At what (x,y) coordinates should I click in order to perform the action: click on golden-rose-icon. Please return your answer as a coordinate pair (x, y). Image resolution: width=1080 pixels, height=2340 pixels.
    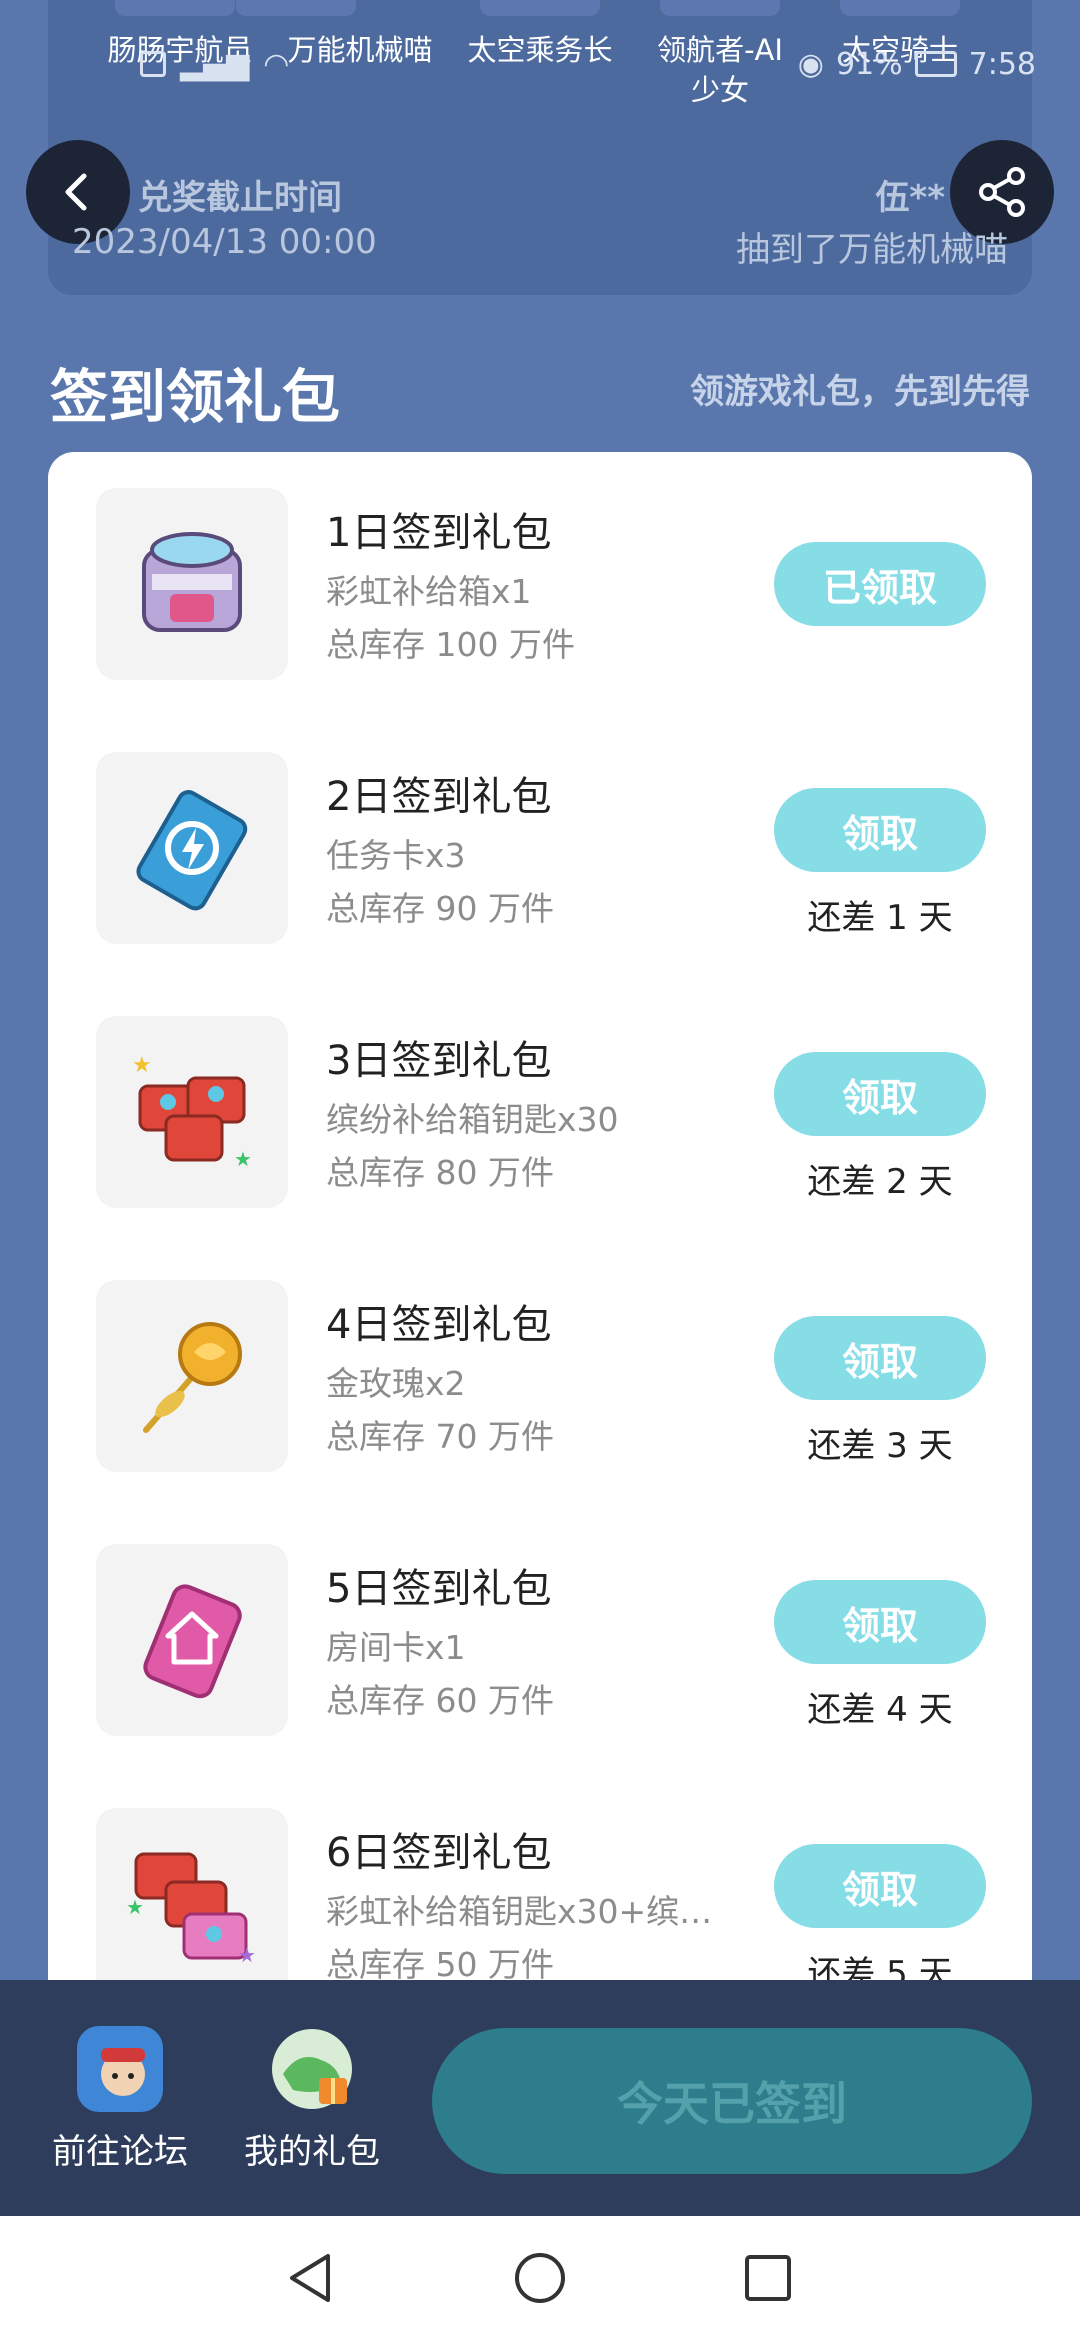
    Looking at the image, I should click on (192, 1377).